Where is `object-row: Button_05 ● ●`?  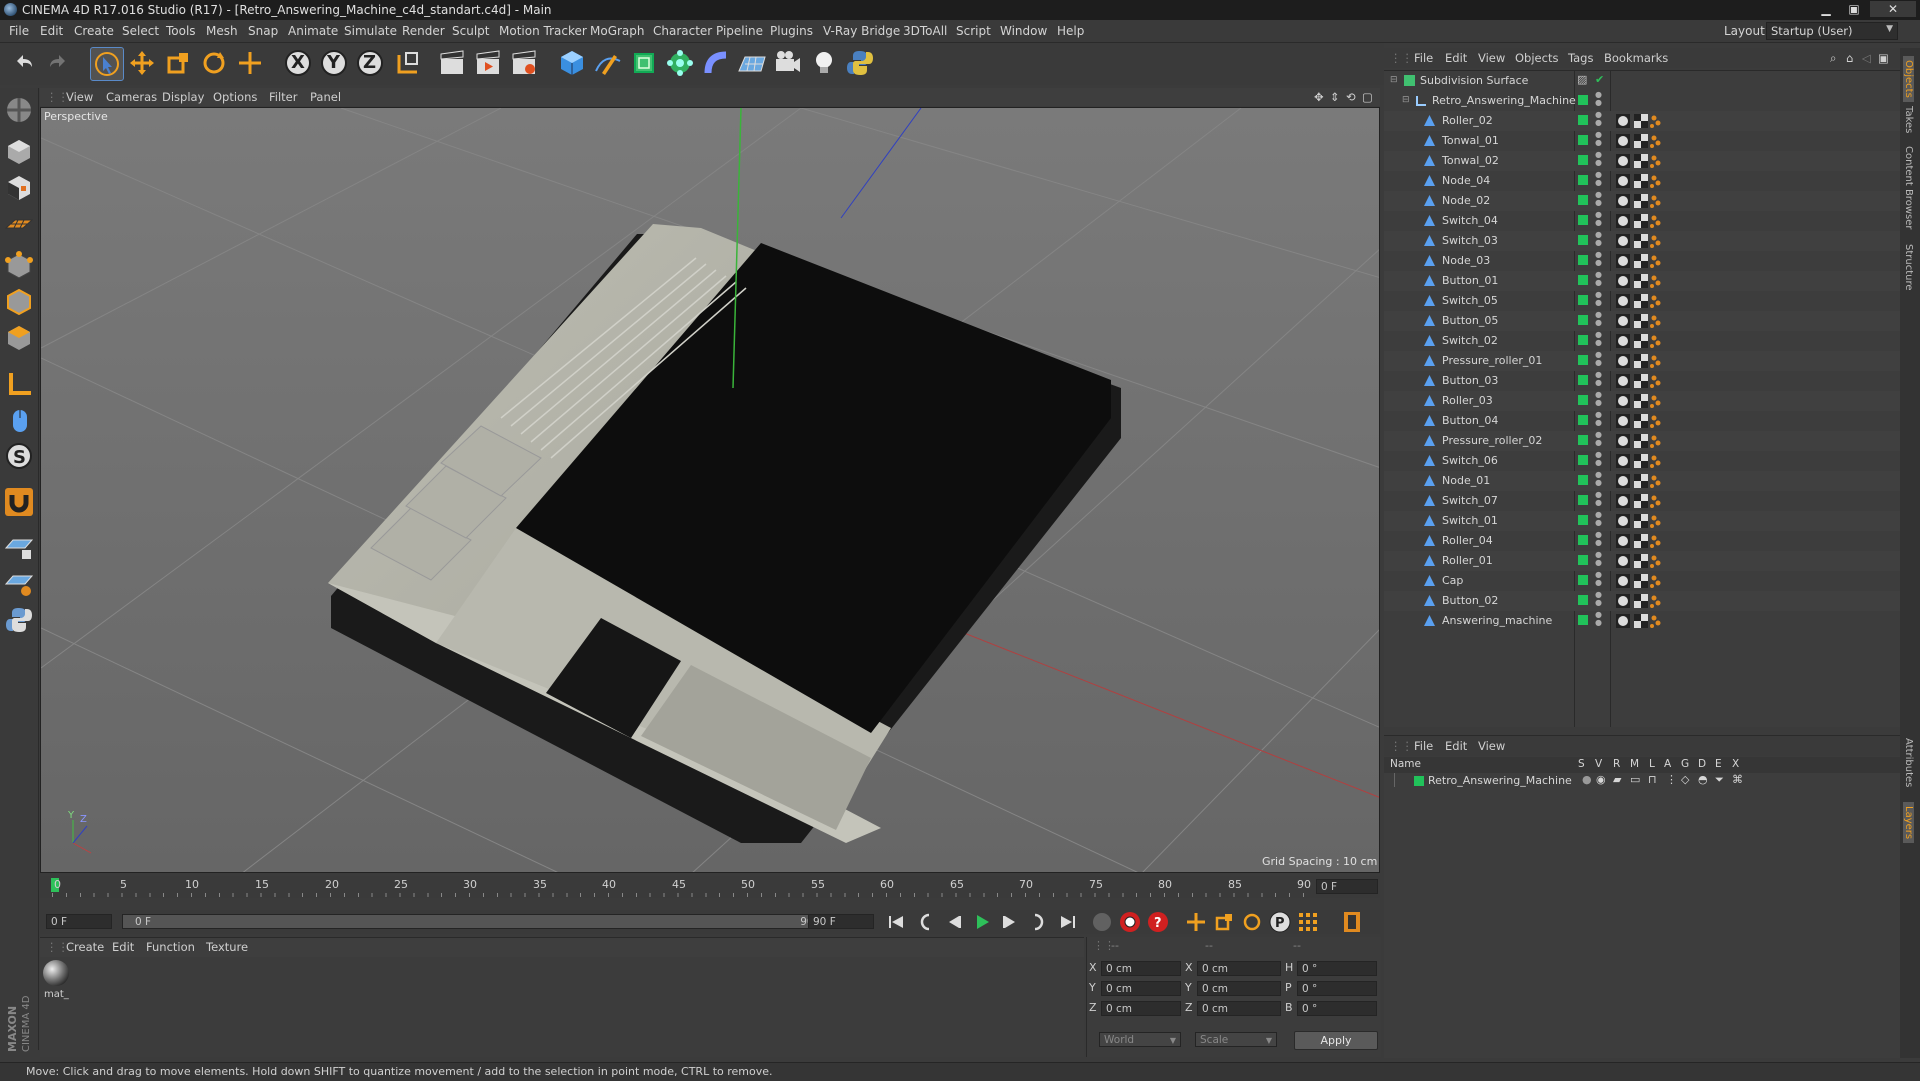 object-row: Button_05 ● ● is located at coordinates (1642, 321).